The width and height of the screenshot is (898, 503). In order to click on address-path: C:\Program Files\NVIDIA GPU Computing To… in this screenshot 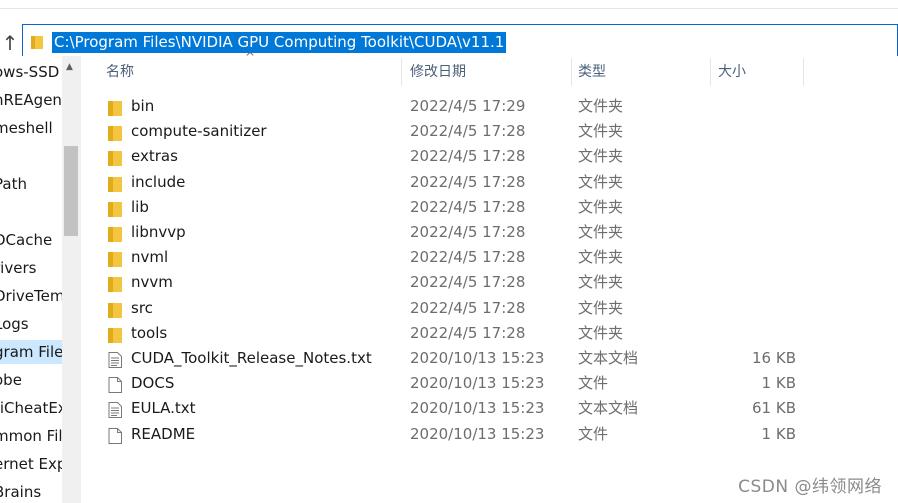, I will do `click(279, 42)`.